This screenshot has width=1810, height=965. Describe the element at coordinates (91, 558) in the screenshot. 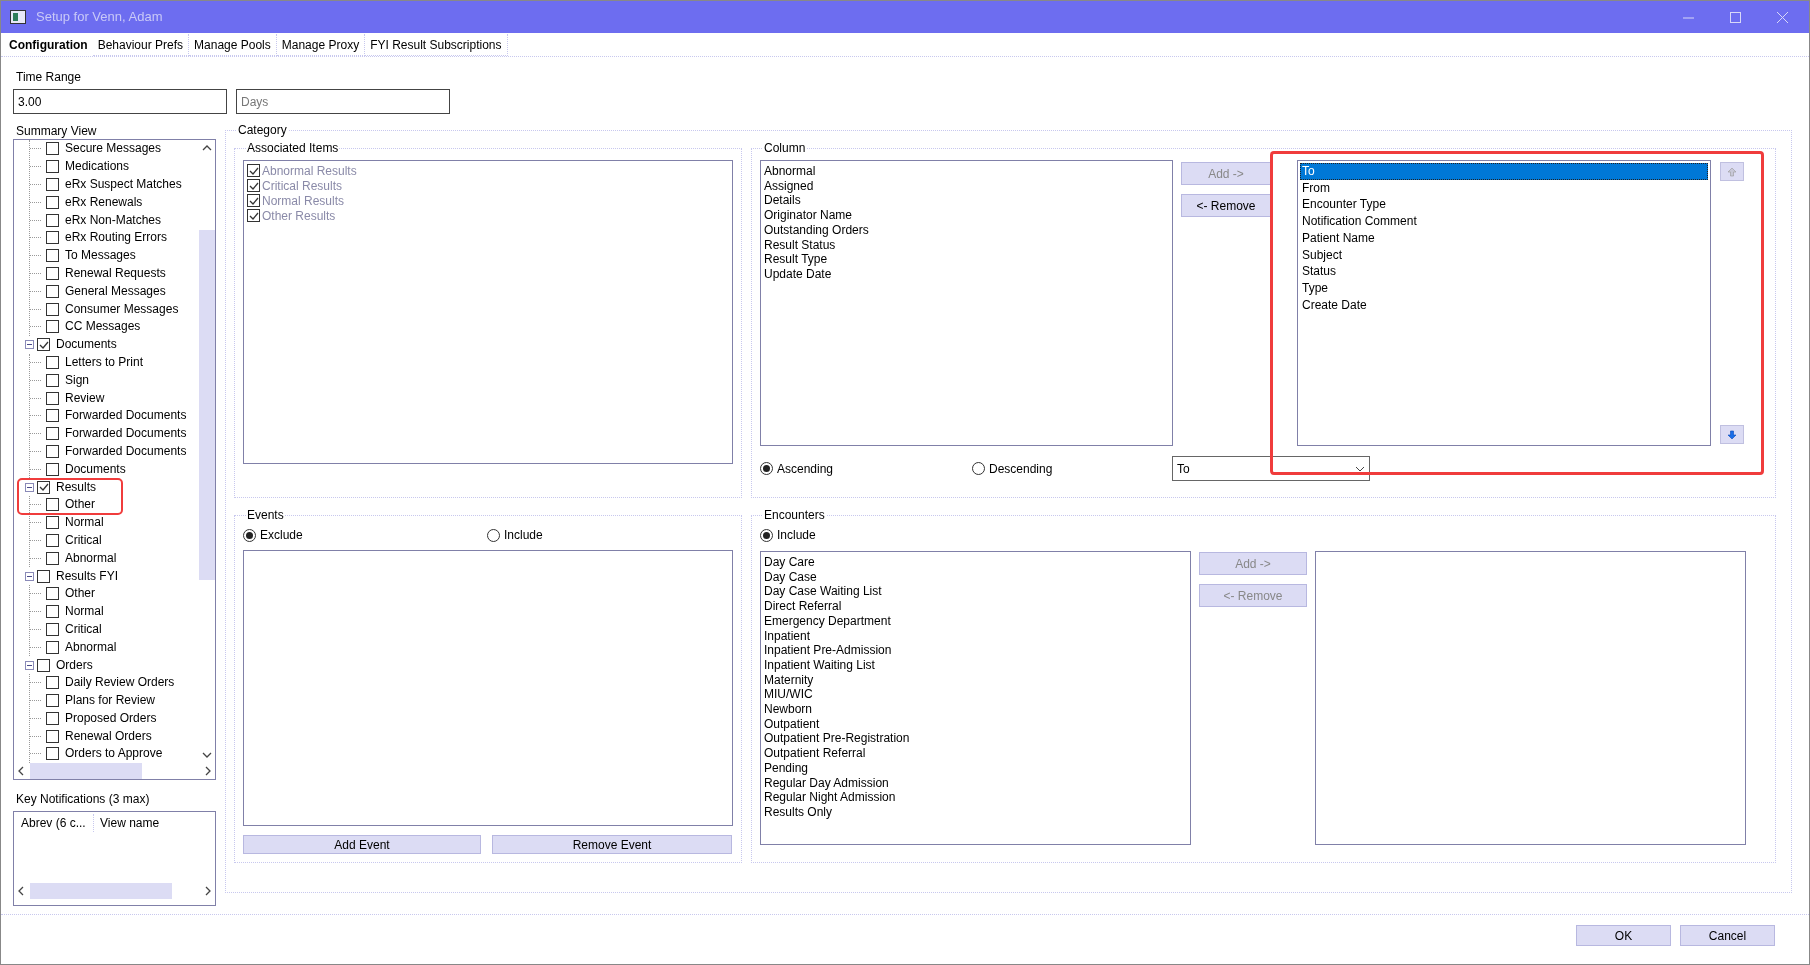

I see `tree-item: Abnormal` at that location.